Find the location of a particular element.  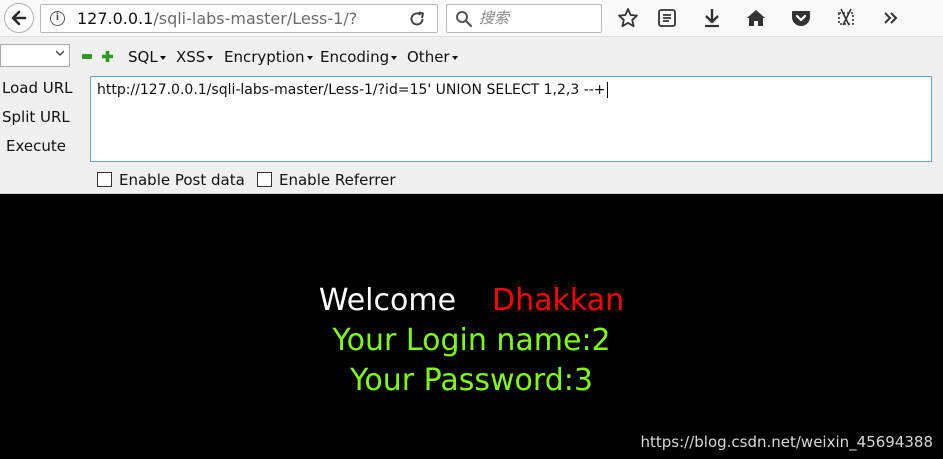

password-text: Your Password:3 is located at coordinates (471, 380).